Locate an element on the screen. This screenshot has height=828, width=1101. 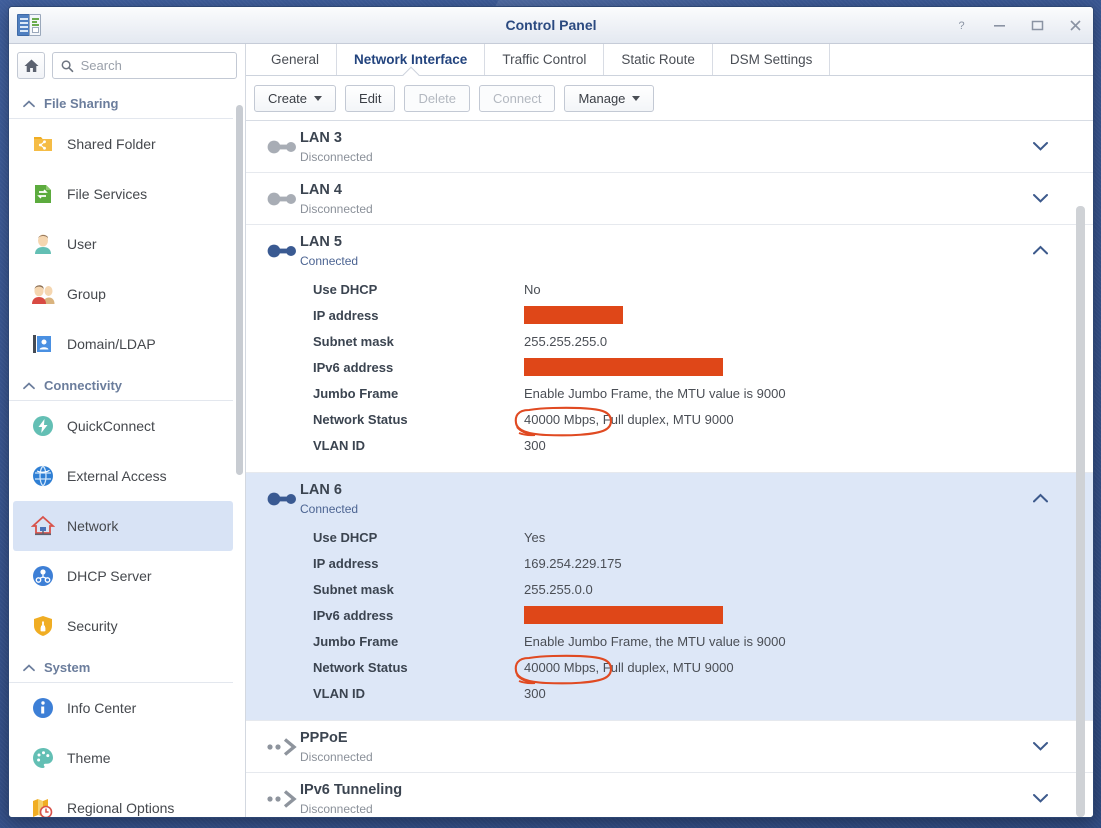
manage-button: Manage is located at coordinates (609, 98).